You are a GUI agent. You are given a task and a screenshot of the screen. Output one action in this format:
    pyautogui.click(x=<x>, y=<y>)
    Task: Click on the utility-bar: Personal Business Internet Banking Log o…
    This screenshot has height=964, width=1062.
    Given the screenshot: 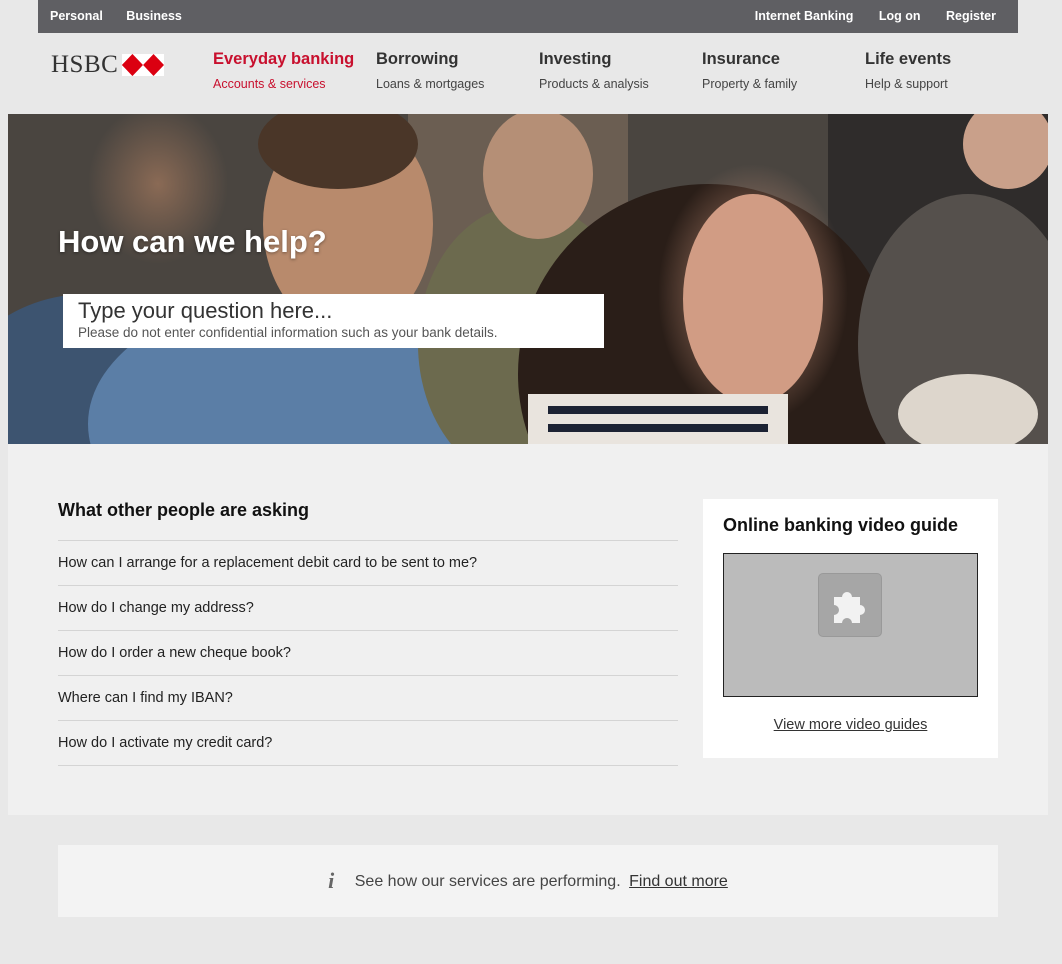 What is the action you would take?
    pyautogui.click(x=528, y=16)
    